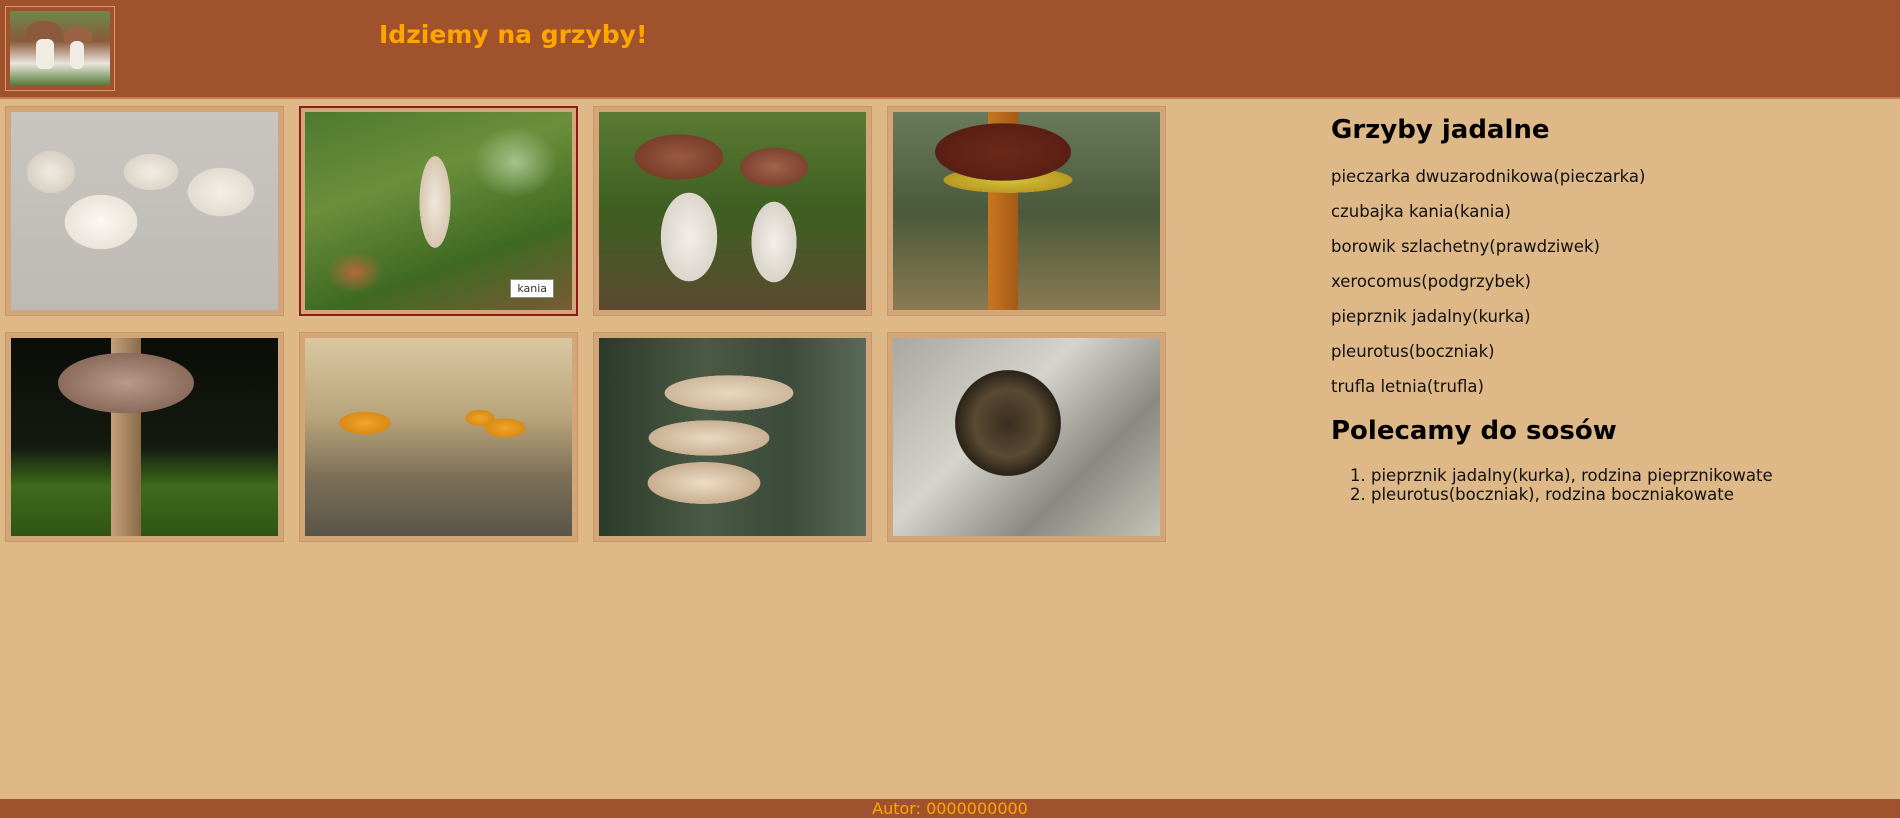 The height and width of the screenshot is (818, 1900). I want to click on photo-trufla, so click(1026, 437).